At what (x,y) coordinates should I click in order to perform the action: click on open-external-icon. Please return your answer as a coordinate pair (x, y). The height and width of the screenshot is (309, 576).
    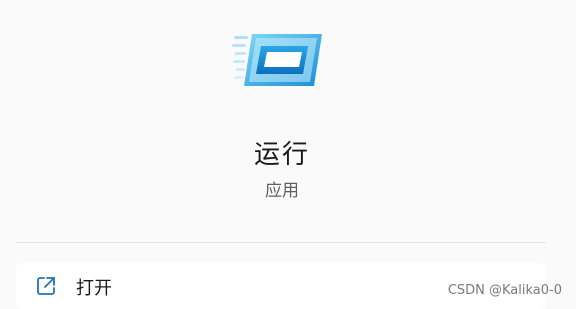
    Looking at the image, I should click on (46, 286).